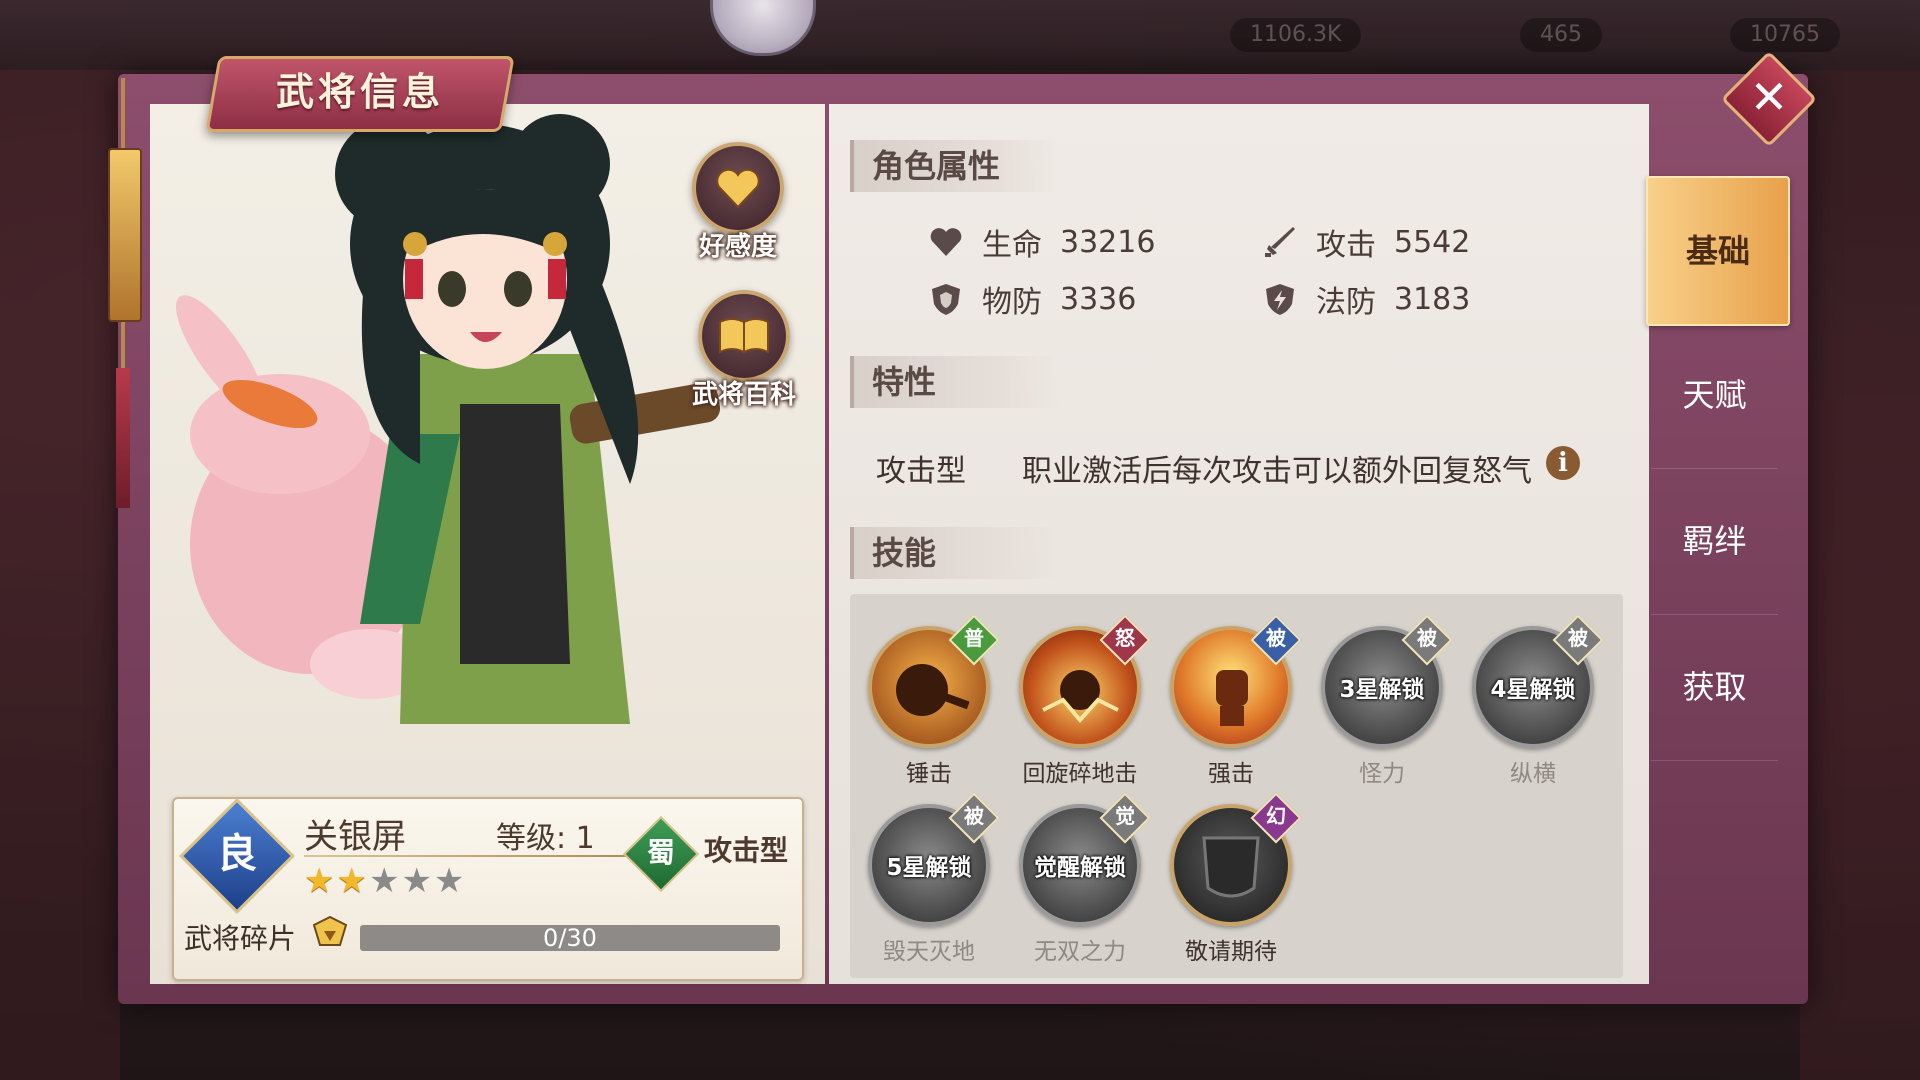  What do you see at coordinates (929, 868) in the screenshot?
I see `skill-lock-text: 5星解锁` at bounding box center [929, 868].